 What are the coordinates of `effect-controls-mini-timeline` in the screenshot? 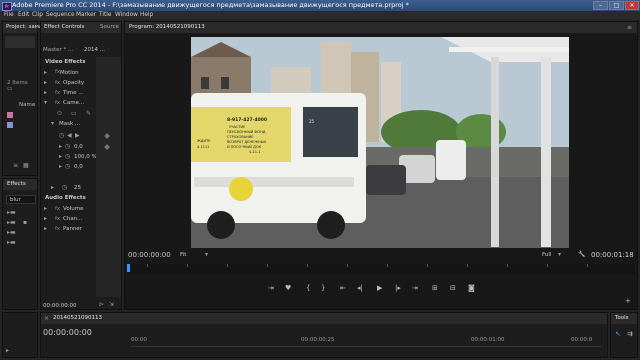 It's located at (108, 177).